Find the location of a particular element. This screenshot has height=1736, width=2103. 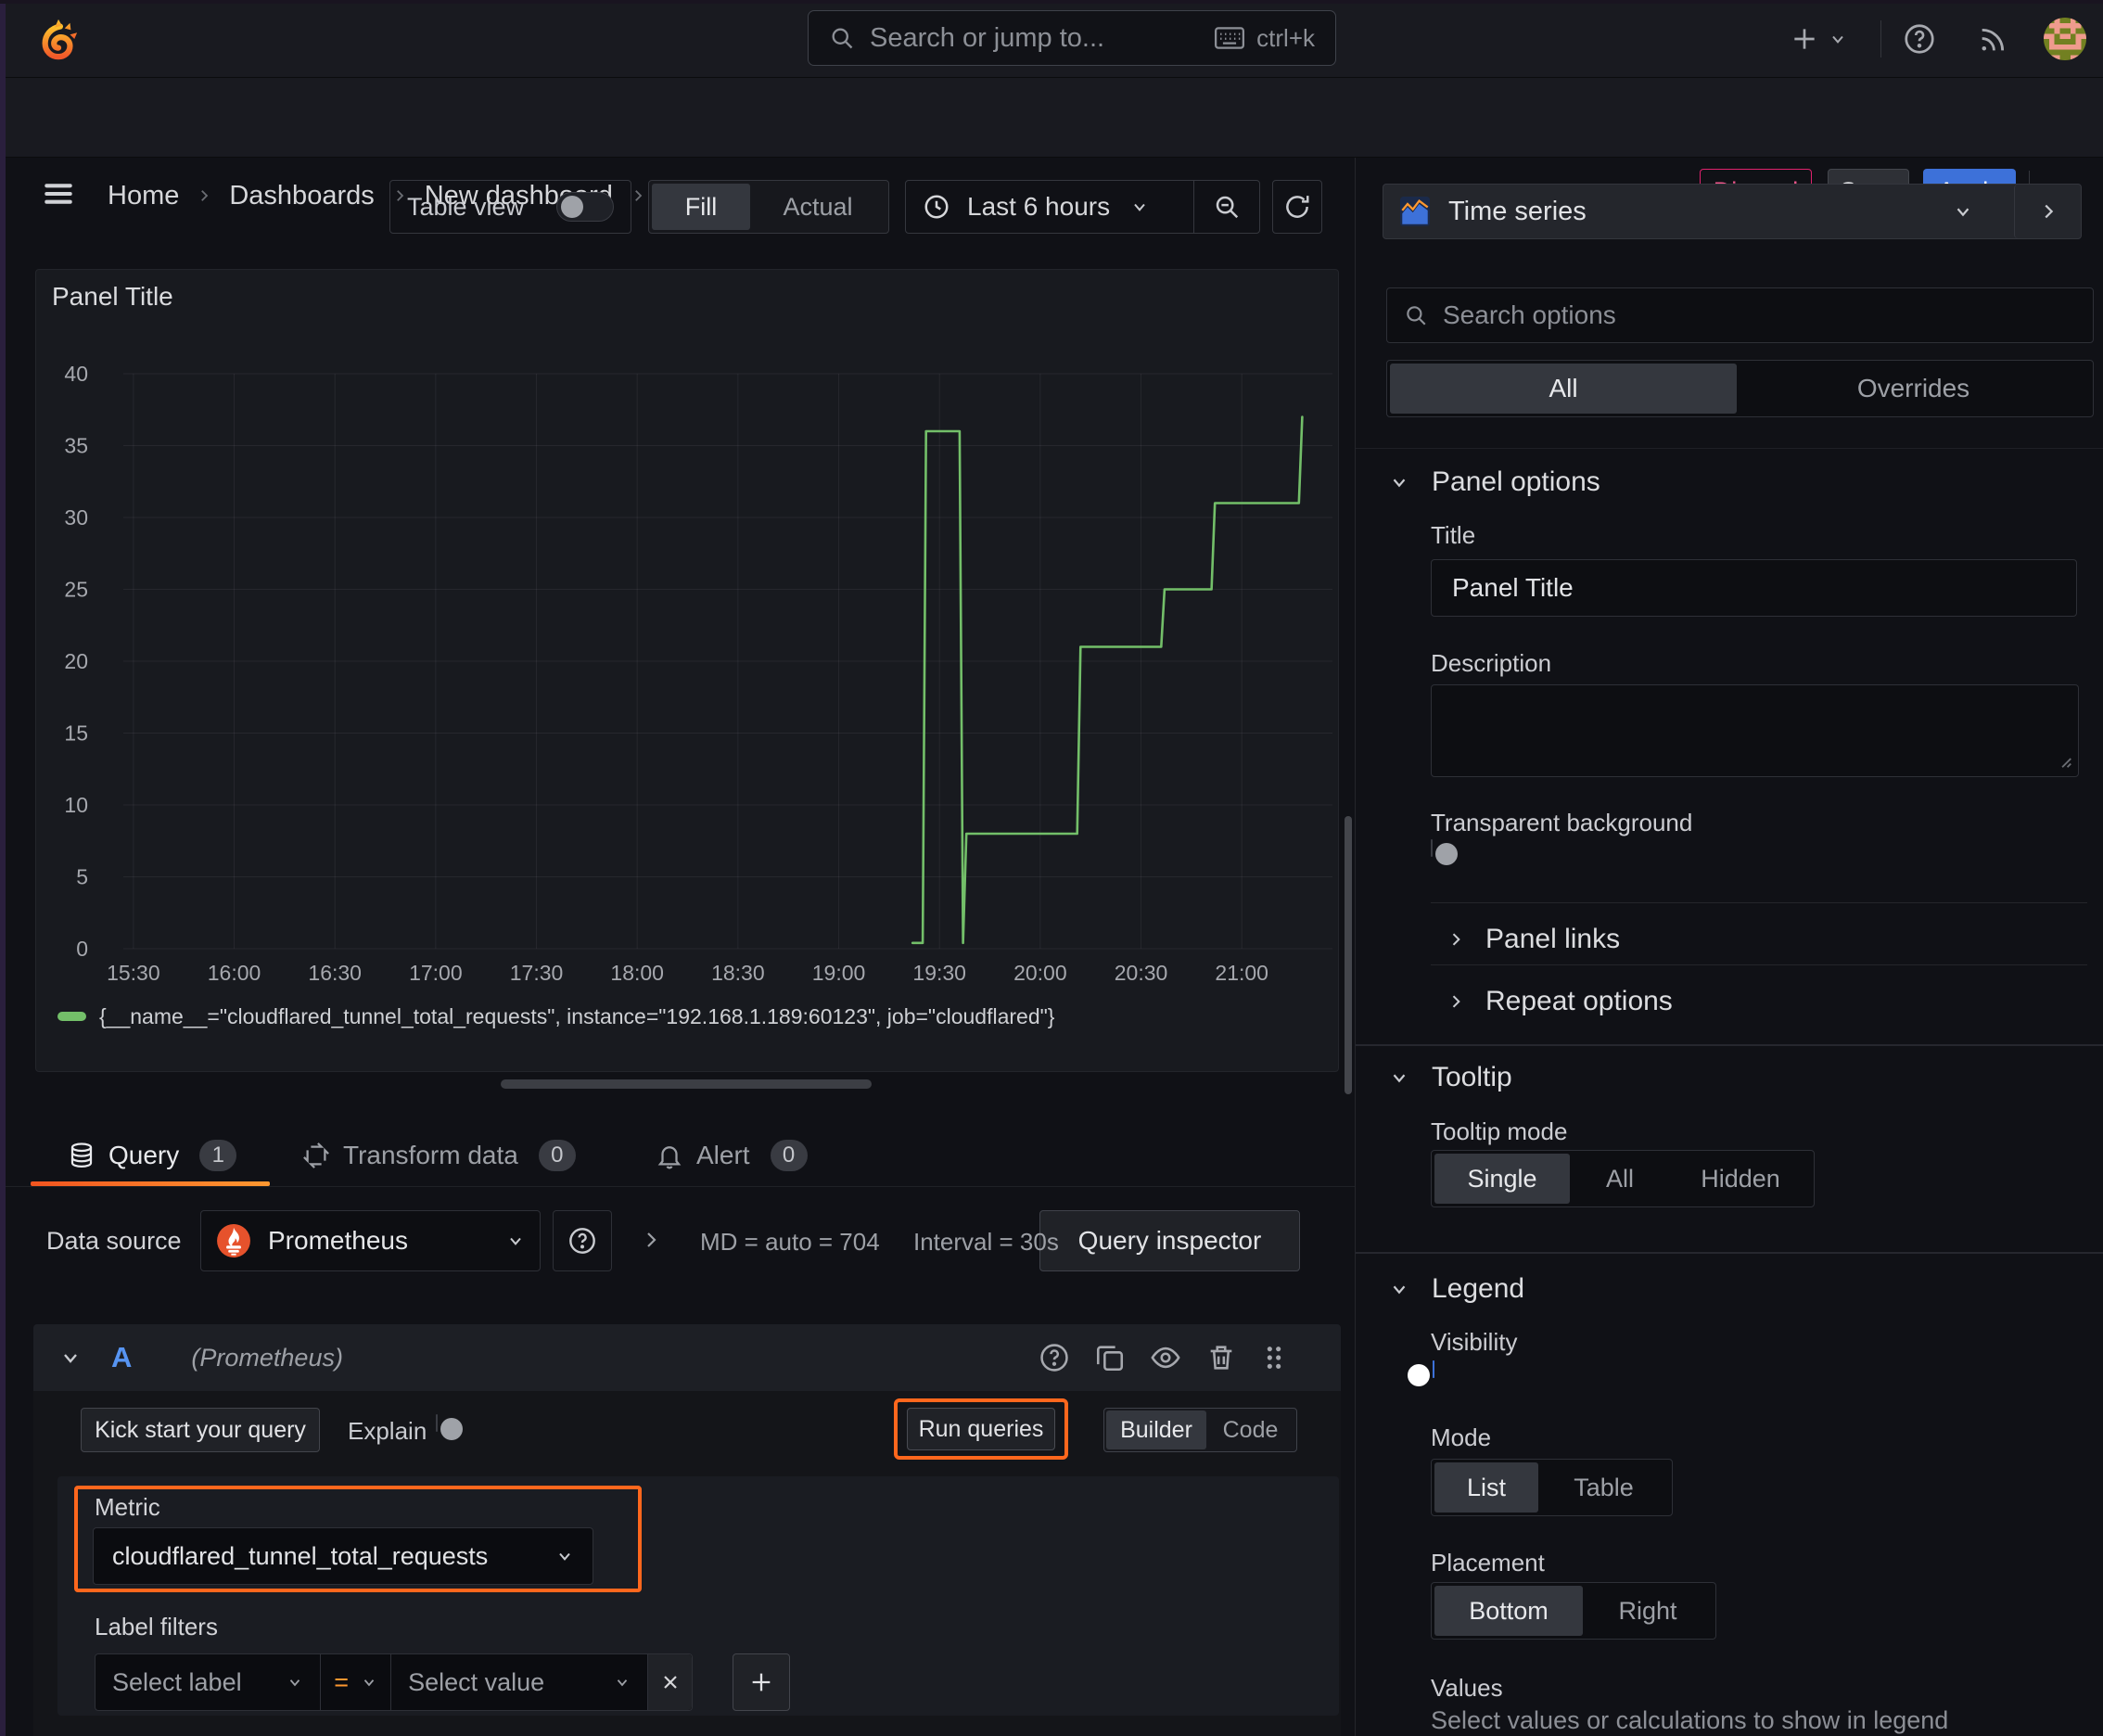

panel-options-section-header: Panel options is located at coordinates (1494, 483).